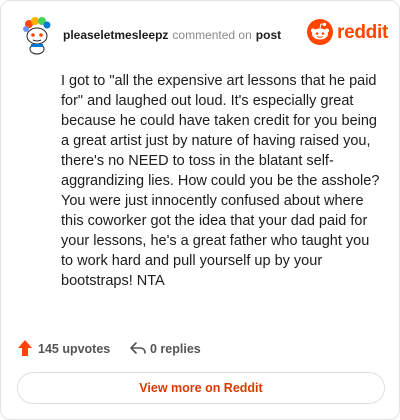 The width and height of the screenshot is (400, 420). I want to click on reply-arrow-icon, so click(138, 348).